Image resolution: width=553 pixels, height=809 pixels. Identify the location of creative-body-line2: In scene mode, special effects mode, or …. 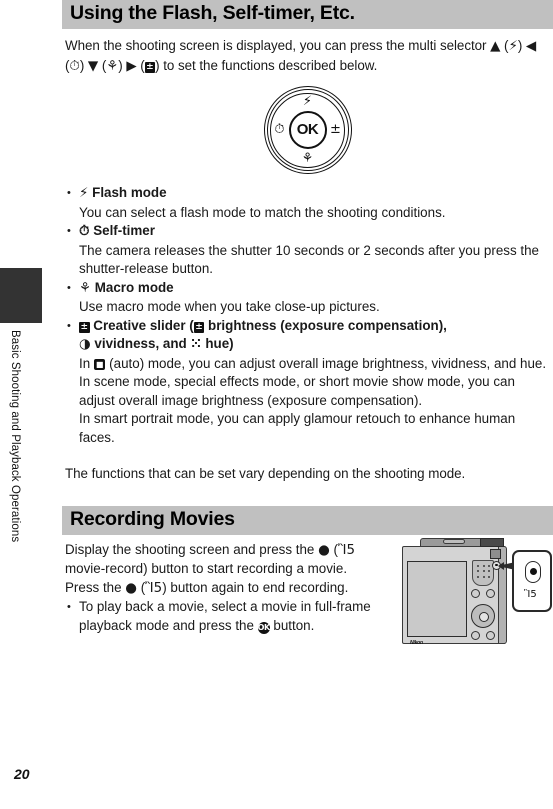
(297, 391).